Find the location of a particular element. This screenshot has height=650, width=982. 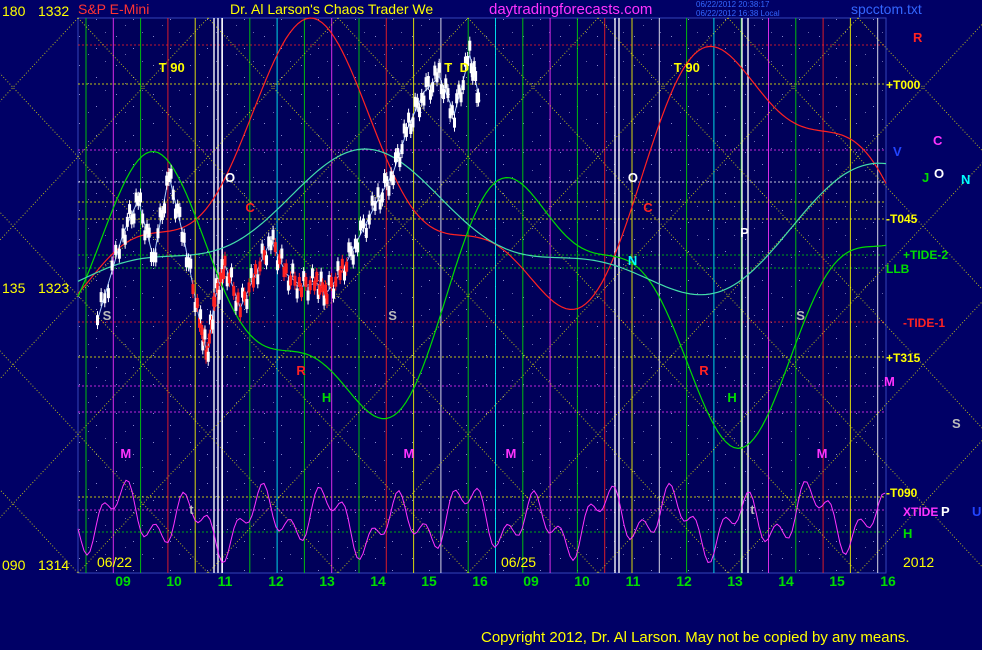

data-file-label: spcctom.txt is located at coordinates (886, 9).